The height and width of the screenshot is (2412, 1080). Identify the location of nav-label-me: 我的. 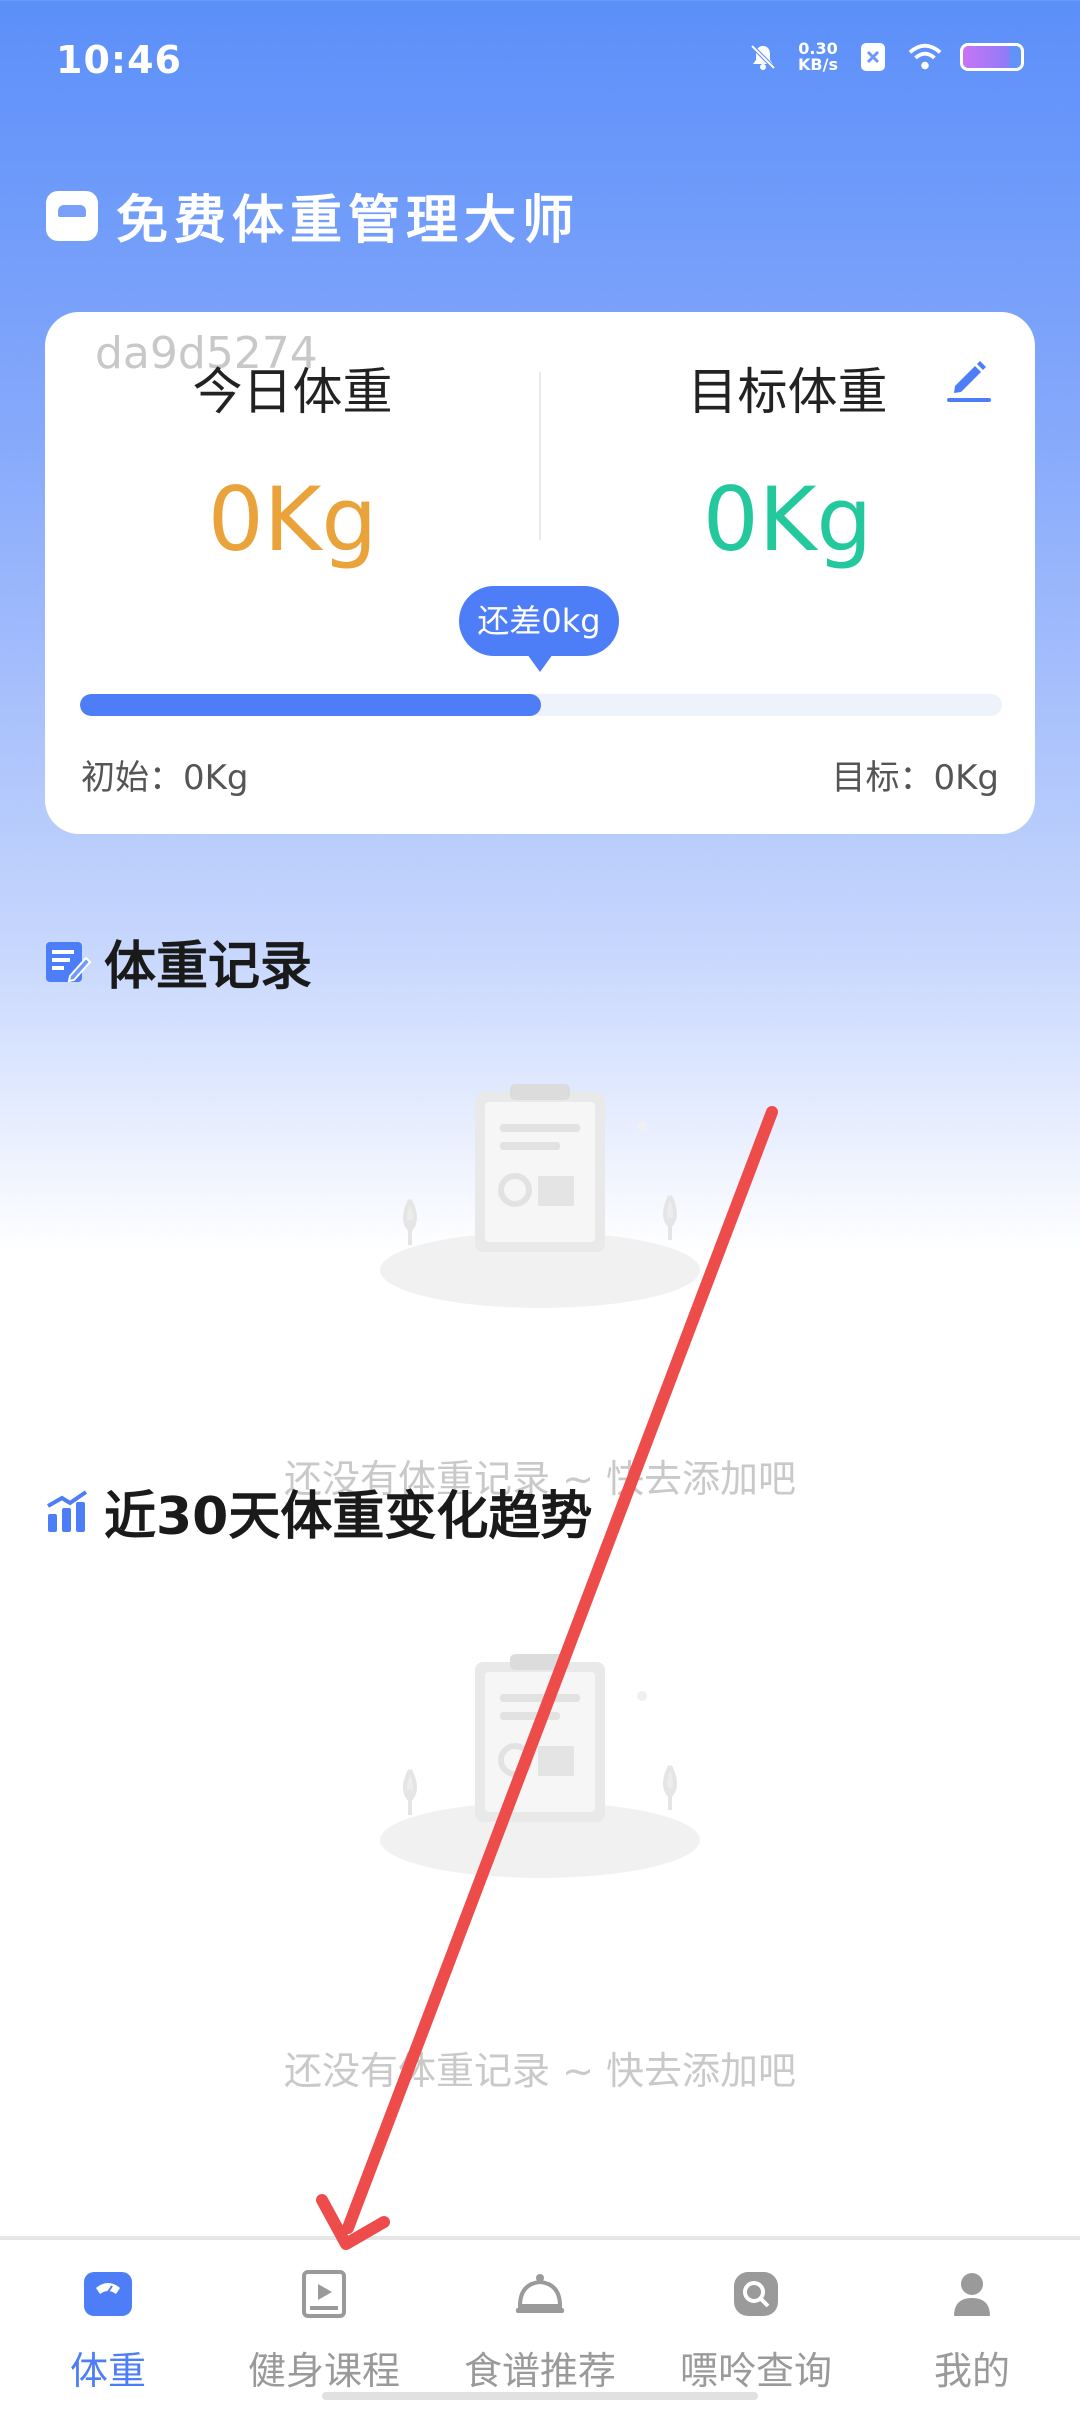
(971, 2371).